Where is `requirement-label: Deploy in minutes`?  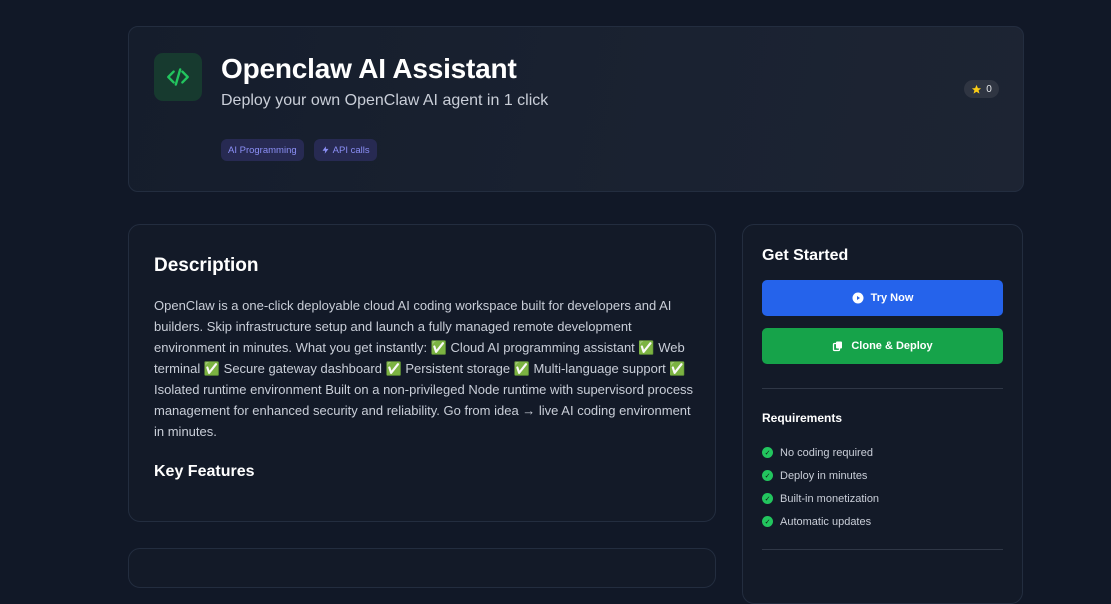
requirement-label: Deploy in minutes is located at coordinates (824, 475).